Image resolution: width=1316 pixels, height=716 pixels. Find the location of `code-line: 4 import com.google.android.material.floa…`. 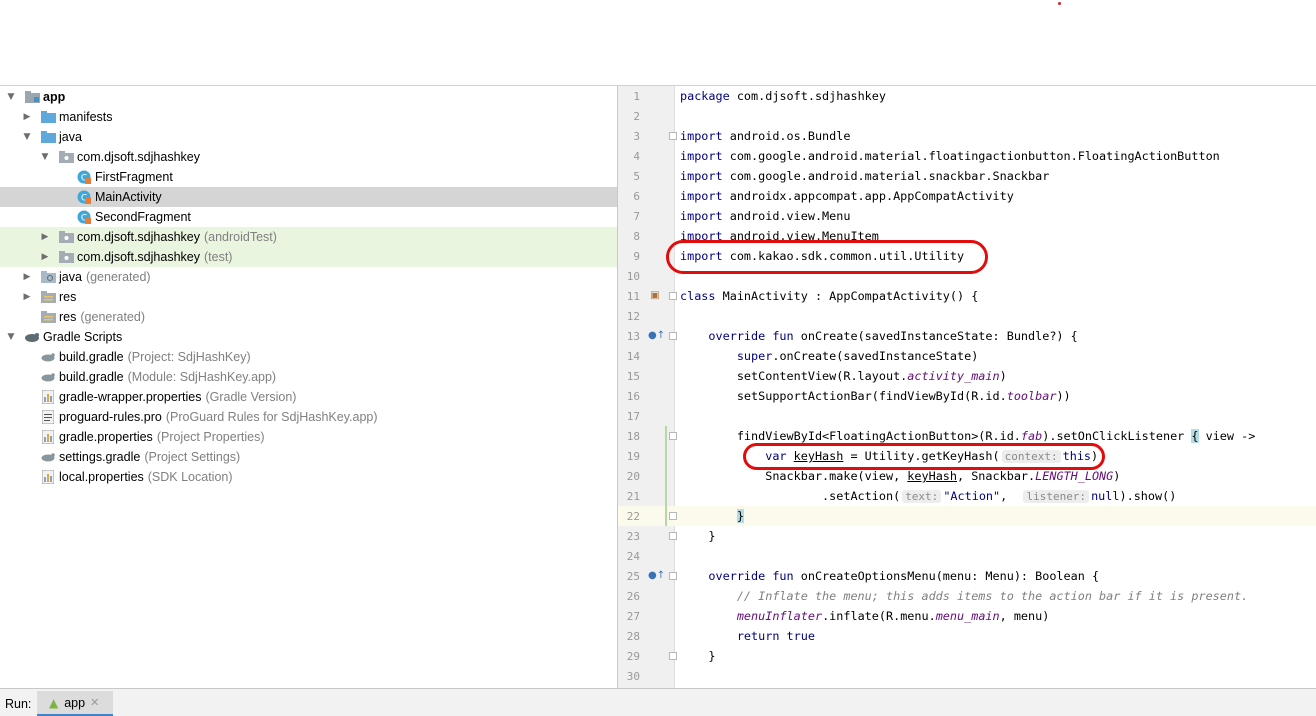

code-line: 4 import com.google.android.material.floa… is located at coordinates (967, 156).